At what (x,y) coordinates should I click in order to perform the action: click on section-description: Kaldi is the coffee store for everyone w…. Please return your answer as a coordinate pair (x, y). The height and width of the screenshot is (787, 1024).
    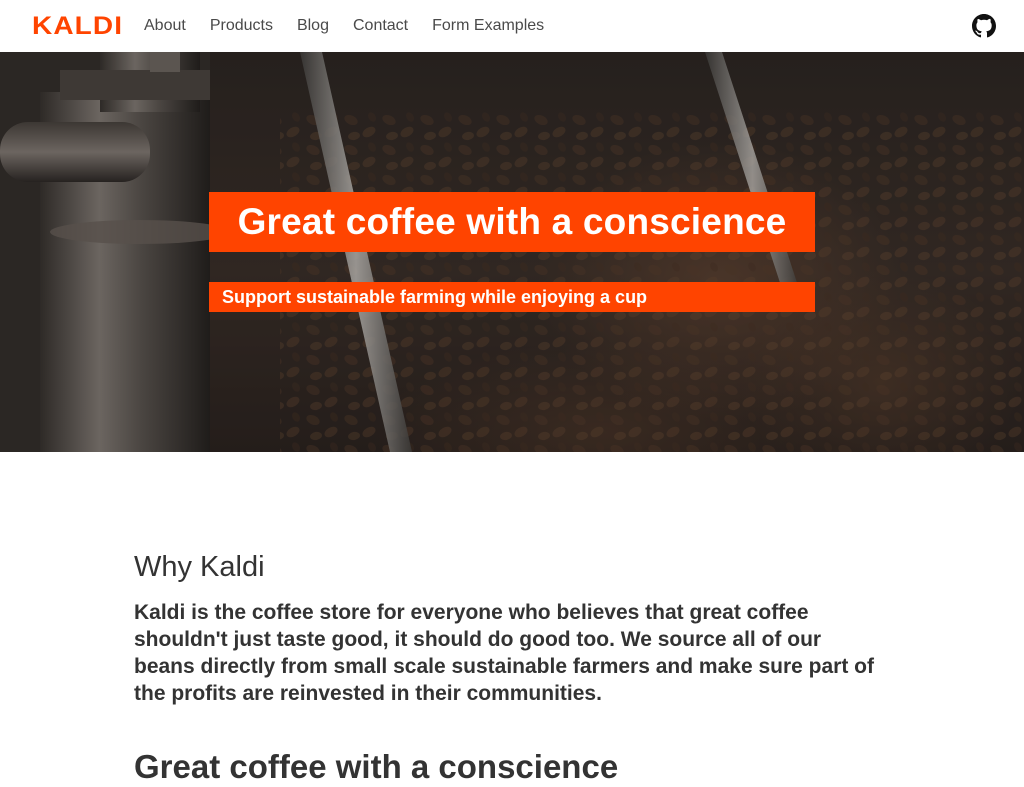
    Looking at the image, I should click on (504, 653).